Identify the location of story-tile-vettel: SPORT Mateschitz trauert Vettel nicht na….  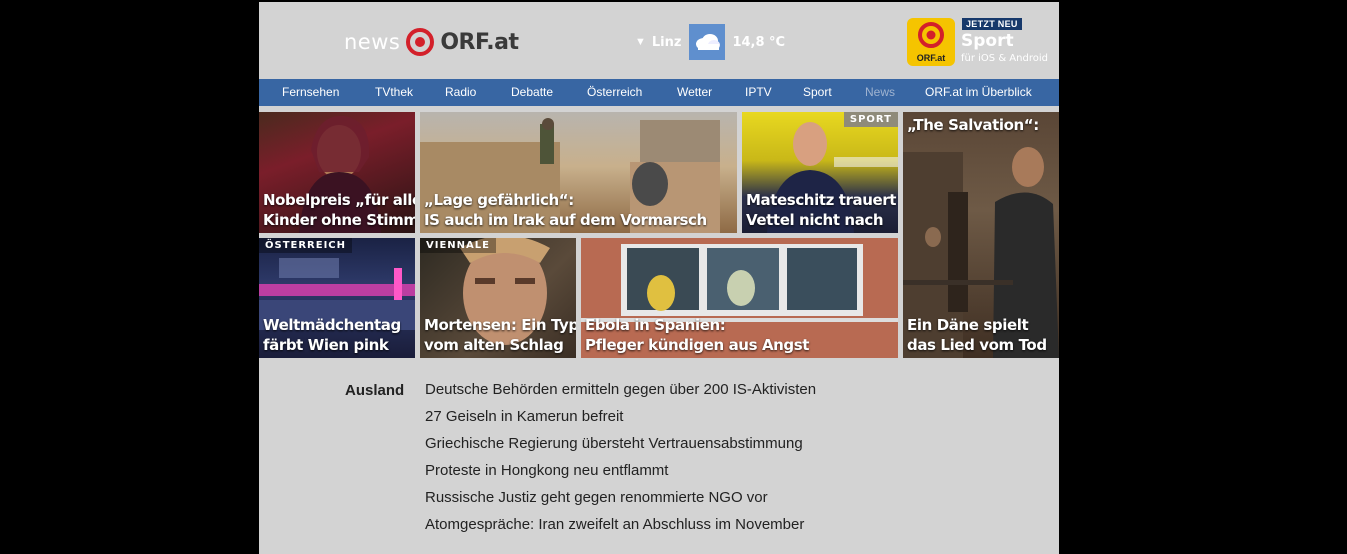
(820, 172).